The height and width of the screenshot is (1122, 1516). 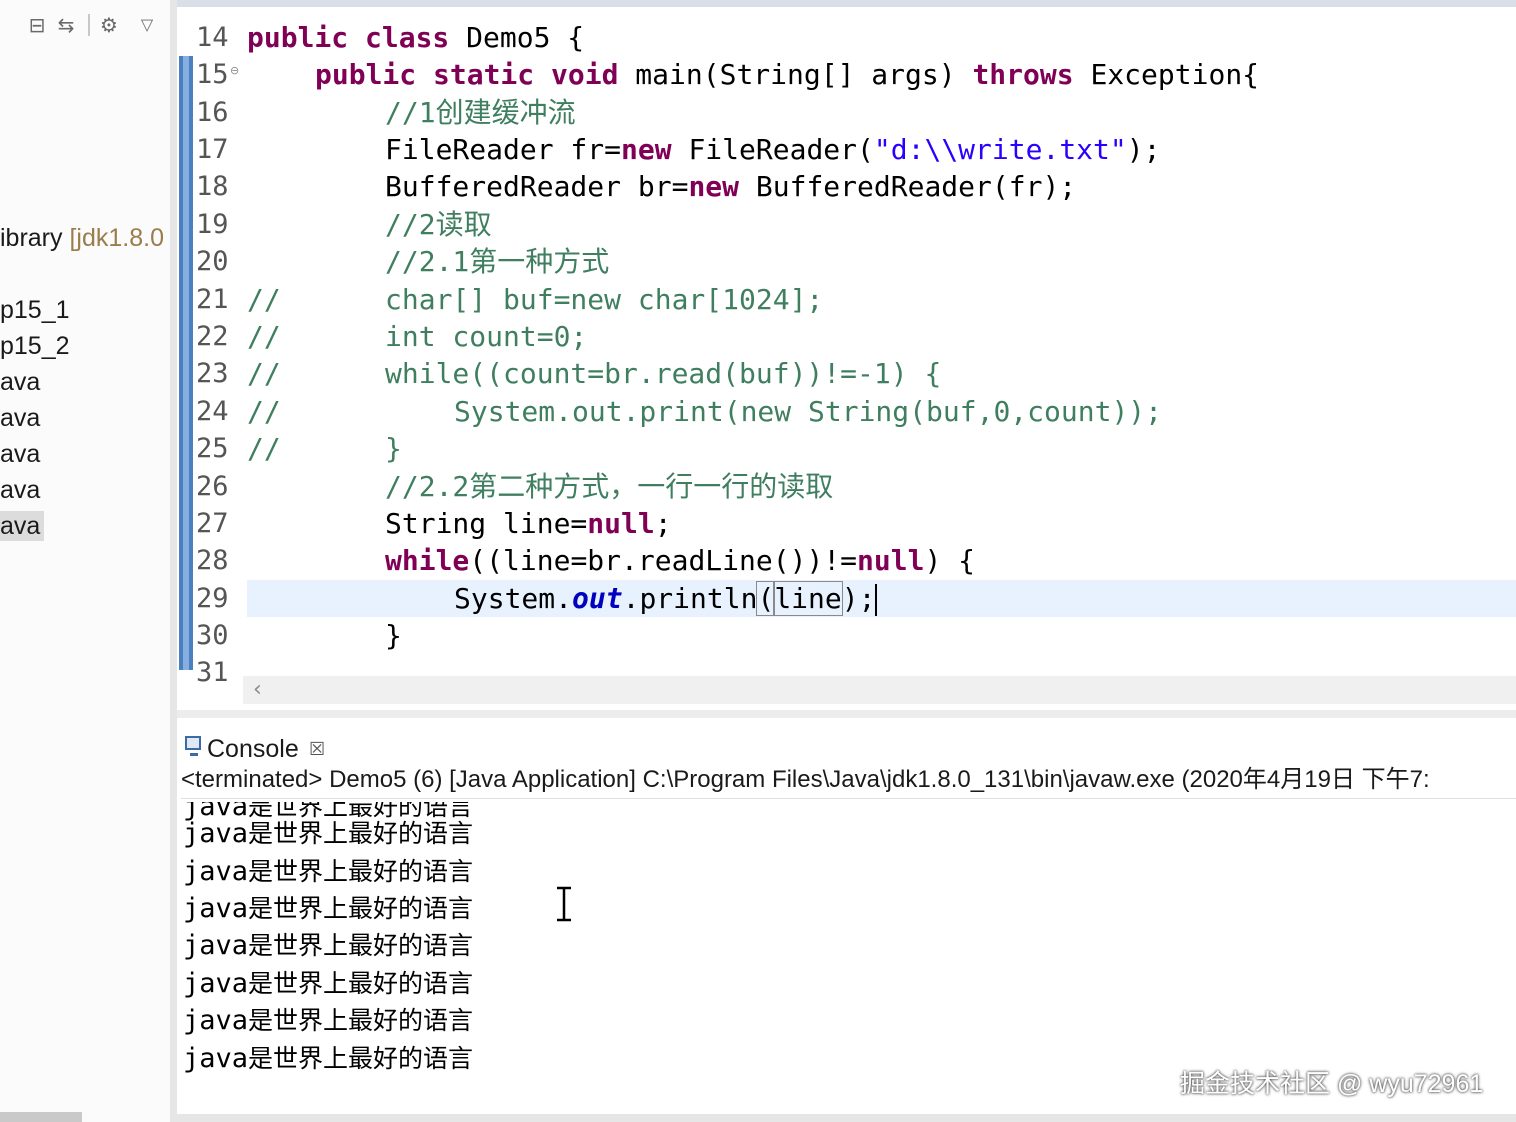 What do you see at coordinates (147, 25) in the screenshot?
I see `view-menu-icon: ▽` at bounding box center [147, 25].